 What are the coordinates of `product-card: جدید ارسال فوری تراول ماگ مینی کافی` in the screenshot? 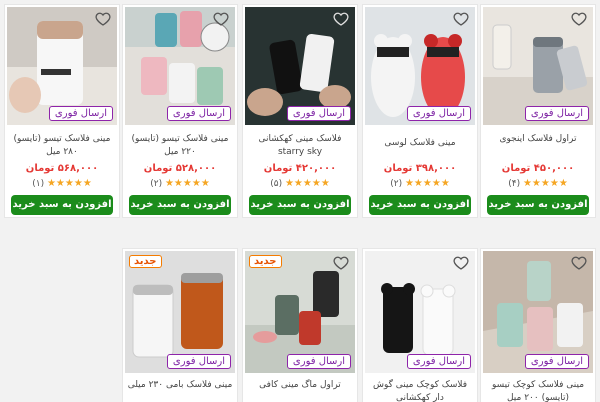 It's located at (300, 325).